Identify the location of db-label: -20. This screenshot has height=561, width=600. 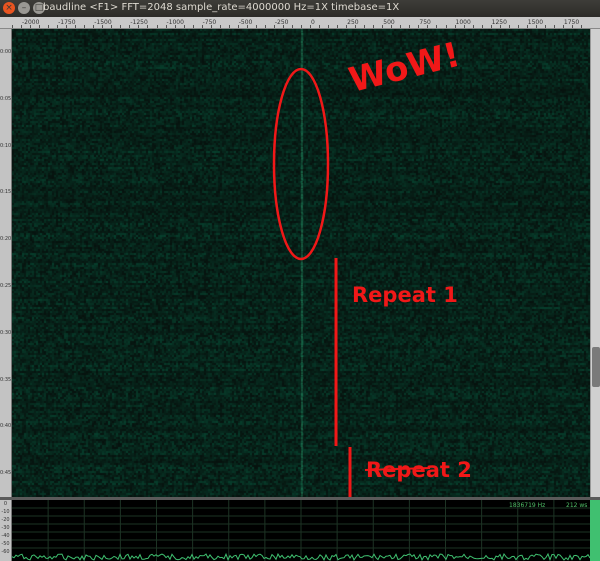
(5, 520).